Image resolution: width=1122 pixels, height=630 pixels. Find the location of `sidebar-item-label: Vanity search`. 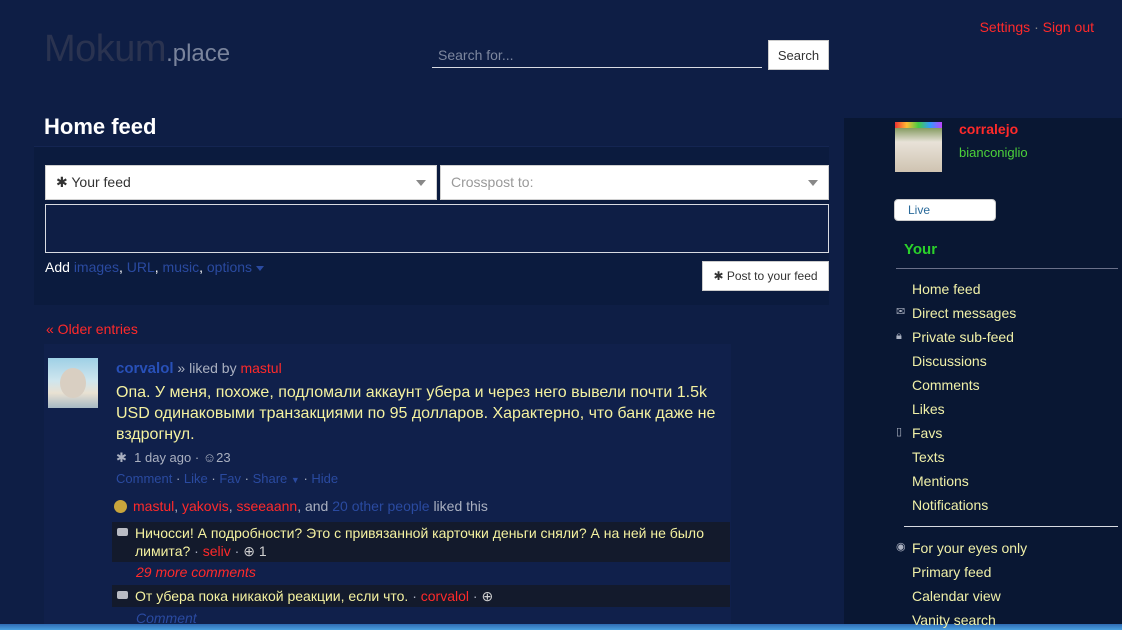

sidebar-item-label: Vanity search is located at coordinates (954, 620).